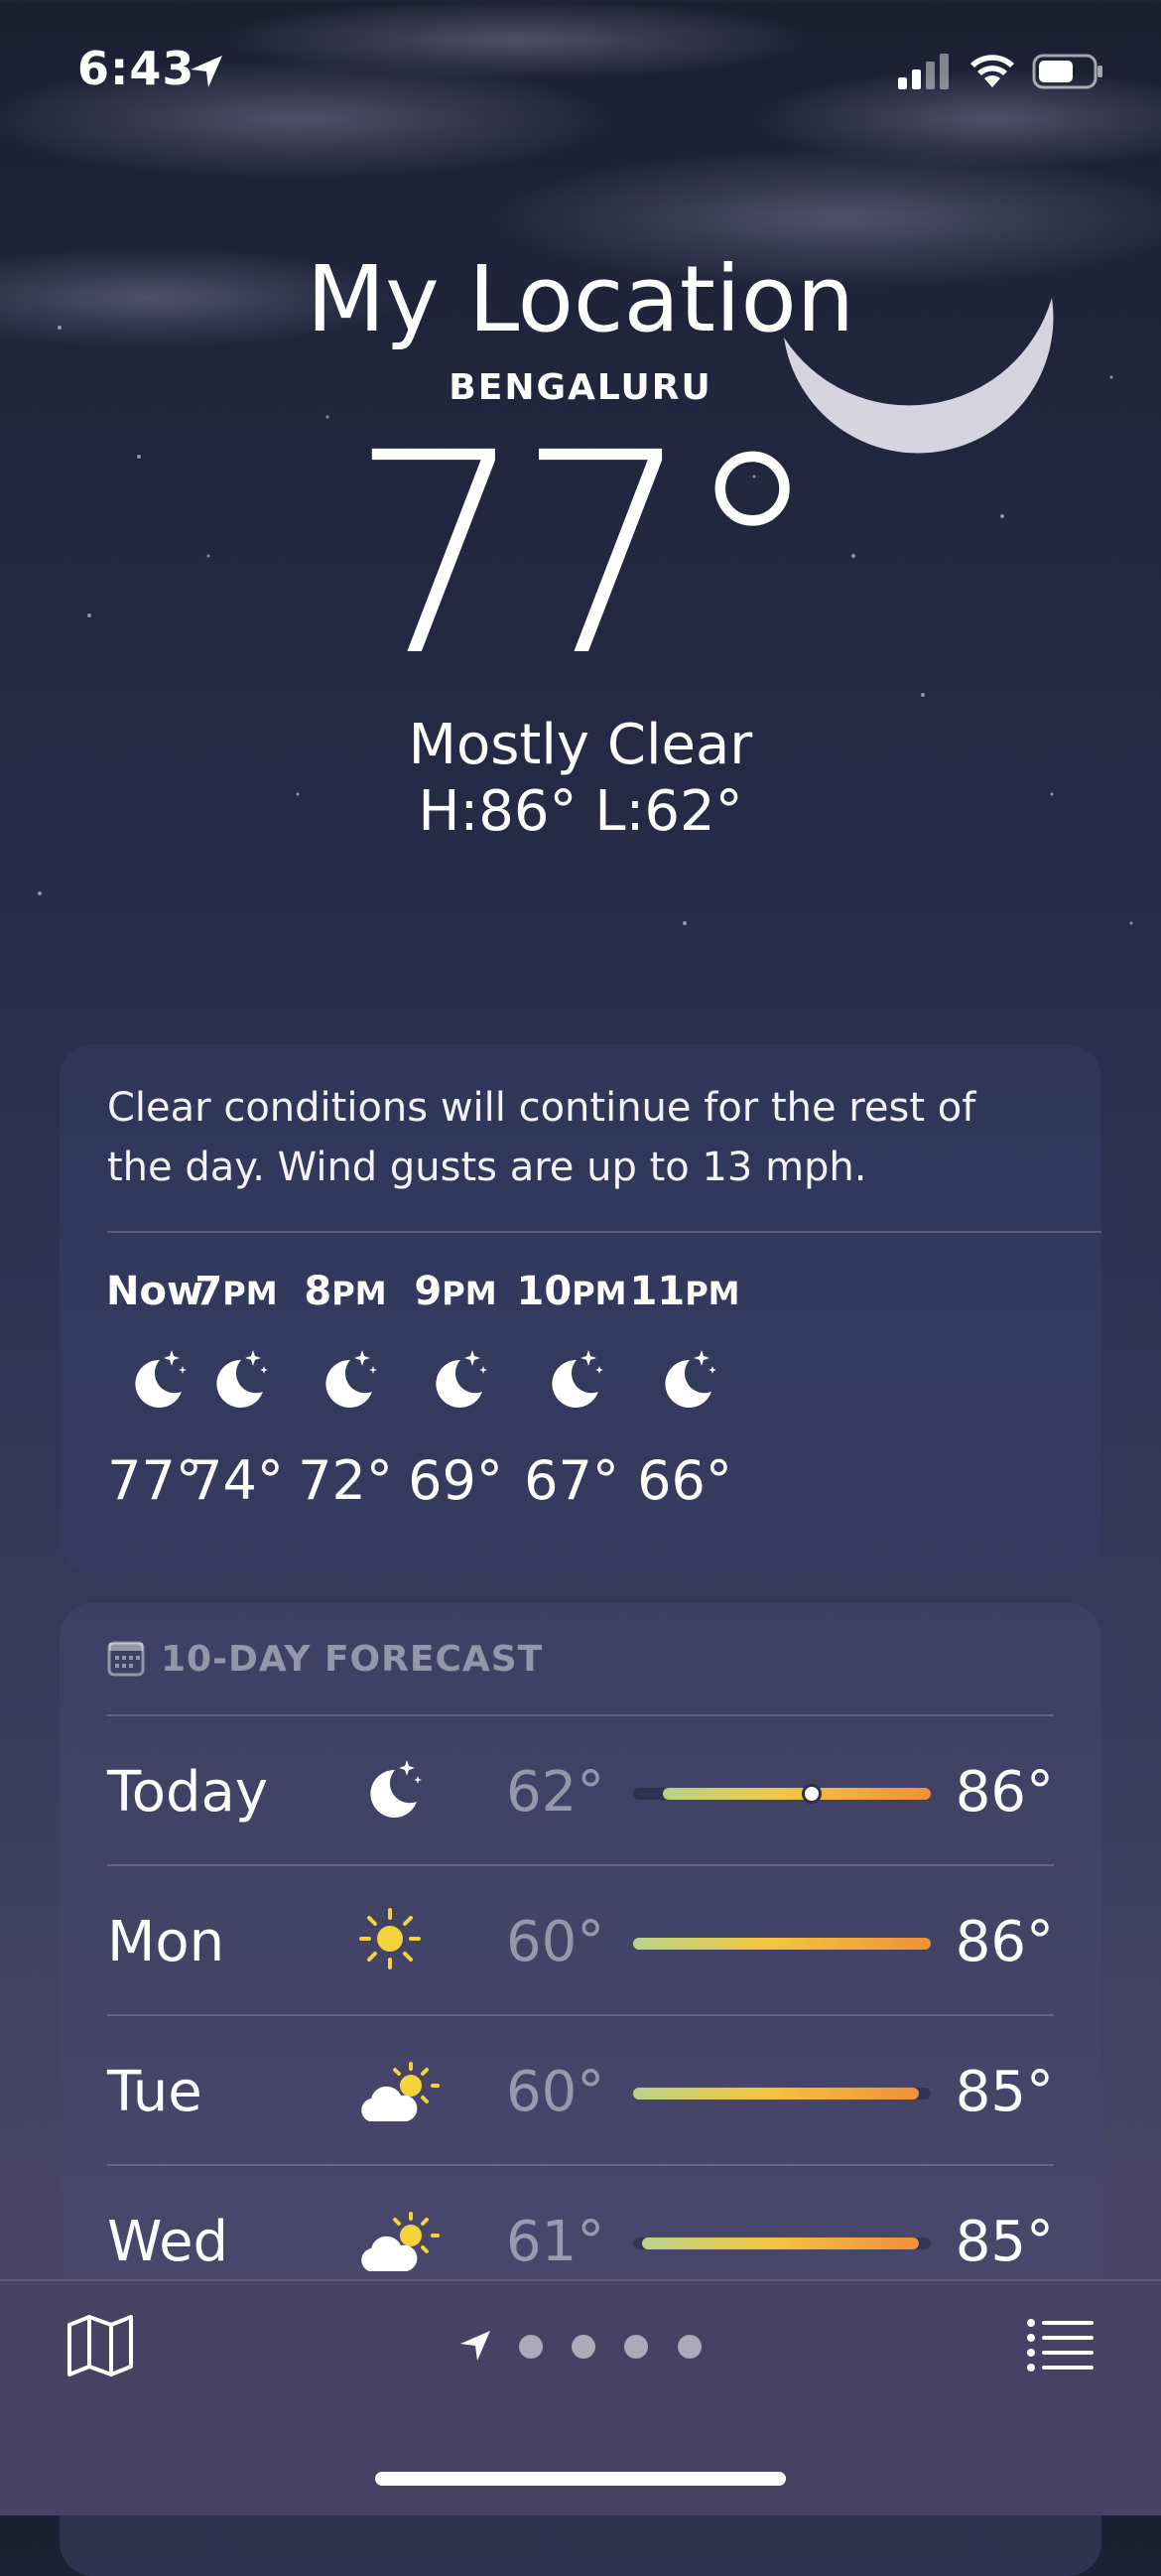 The image size is (1161, 2576). I want to click on forecast-day: Today, so click(188, 1792).